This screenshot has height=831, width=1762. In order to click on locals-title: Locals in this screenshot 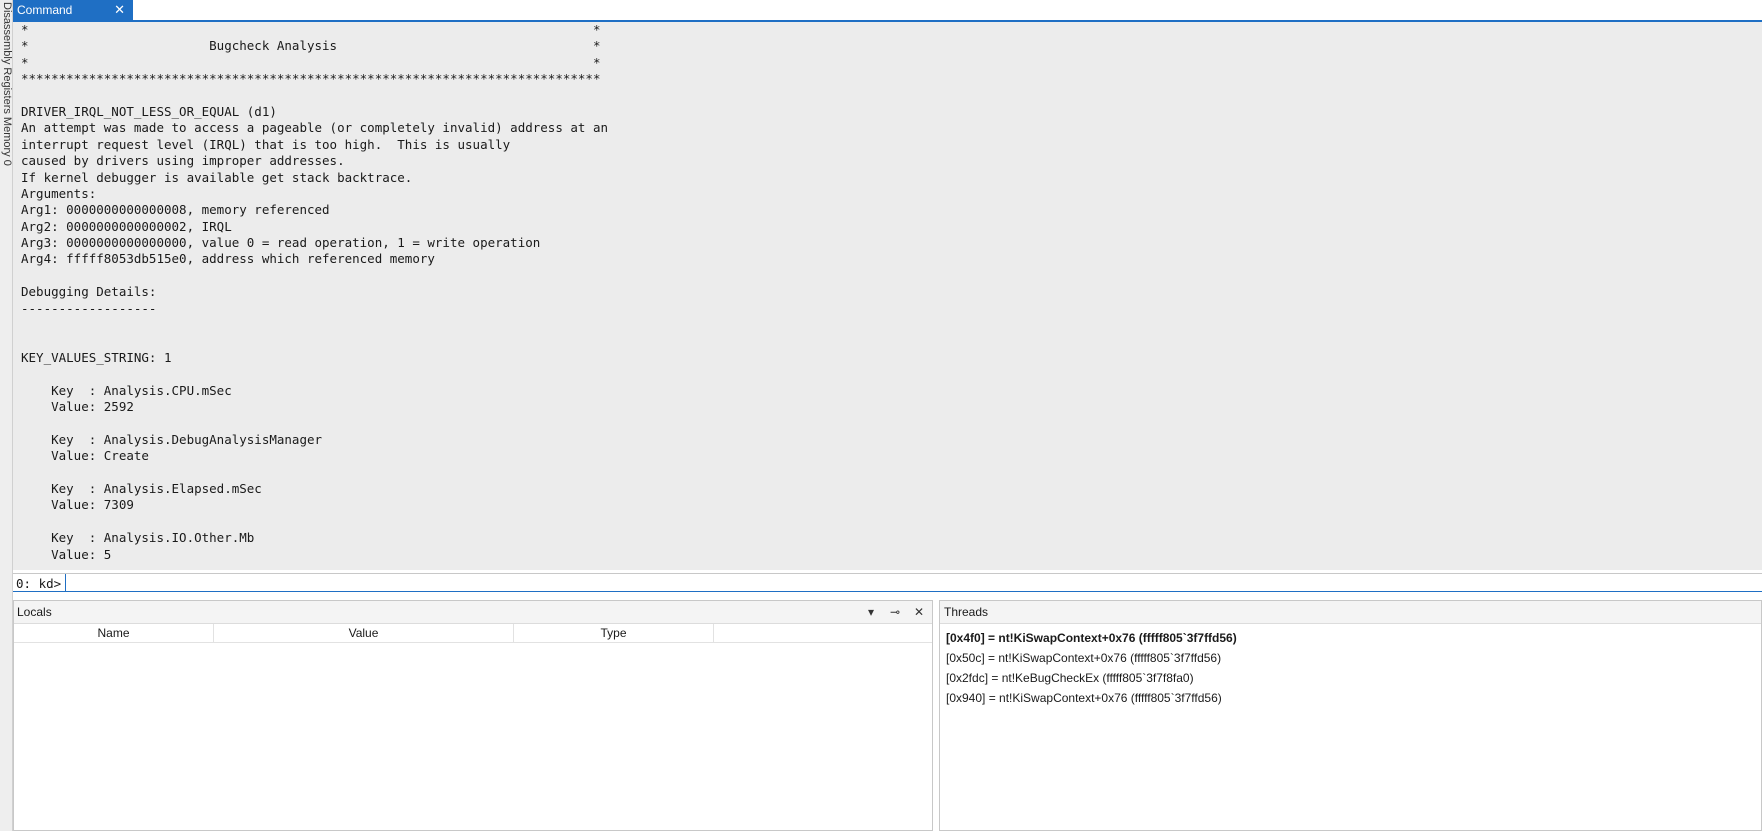, I will do `click(34, 612)`.